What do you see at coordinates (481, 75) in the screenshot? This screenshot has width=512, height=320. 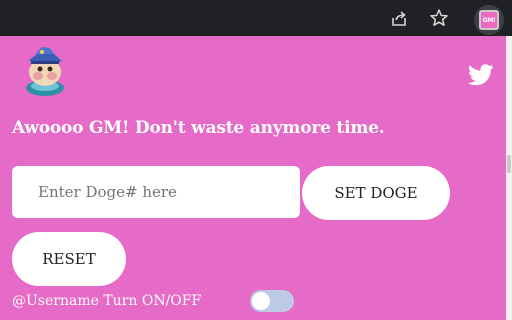 I see `twitter-icon` at bounding box center [481, 75].